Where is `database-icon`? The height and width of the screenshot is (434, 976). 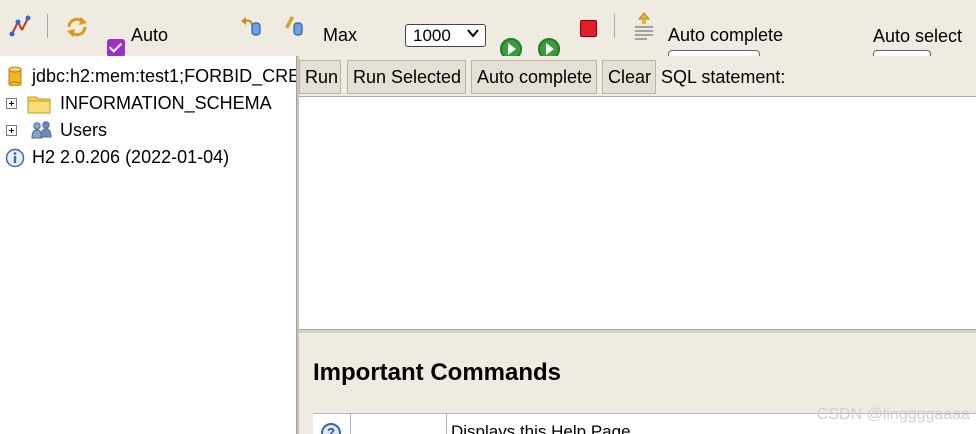 database-icon is located at coordinates (15, 78).